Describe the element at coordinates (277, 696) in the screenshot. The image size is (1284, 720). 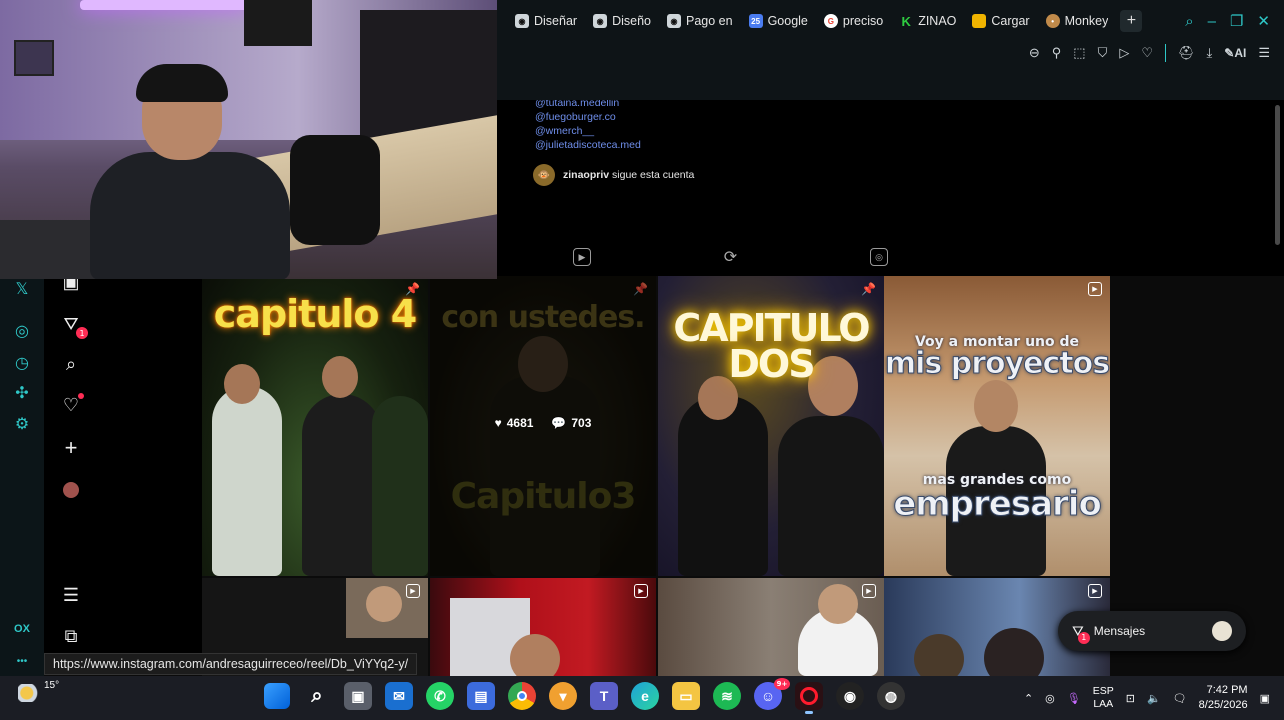
I see `windows-start-icon` at that location.